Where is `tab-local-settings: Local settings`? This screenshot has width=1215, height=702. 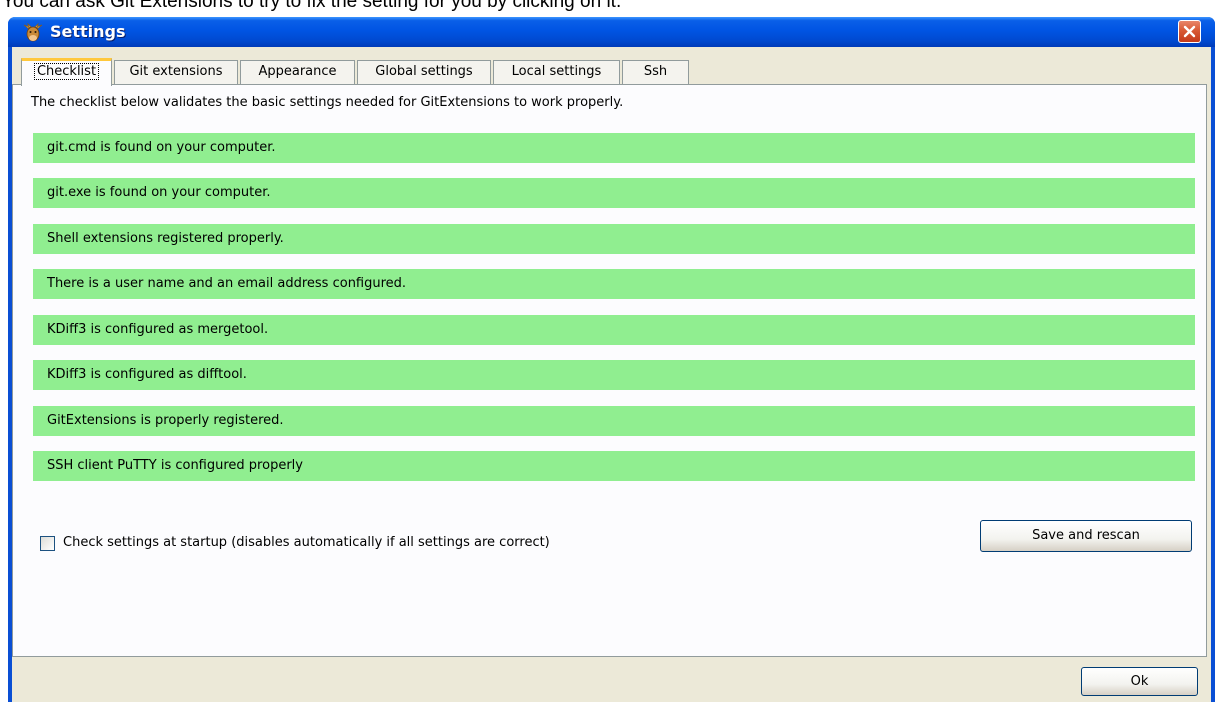 tab-local-settings: Local settings is located at coordinates (556, 72).